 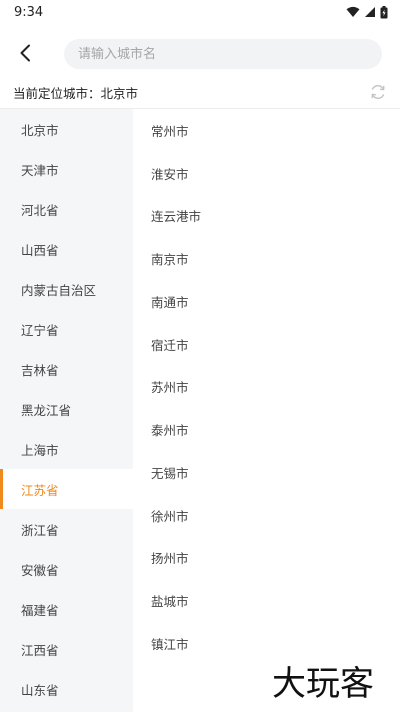 I want to click on province-item: 江西省, so click(x=66, y=649).